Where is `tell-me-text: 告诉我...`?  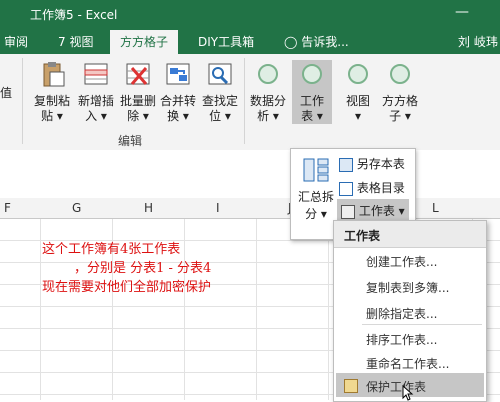
tell-me-text: 告诉我... is located at coordinates (325, 42).